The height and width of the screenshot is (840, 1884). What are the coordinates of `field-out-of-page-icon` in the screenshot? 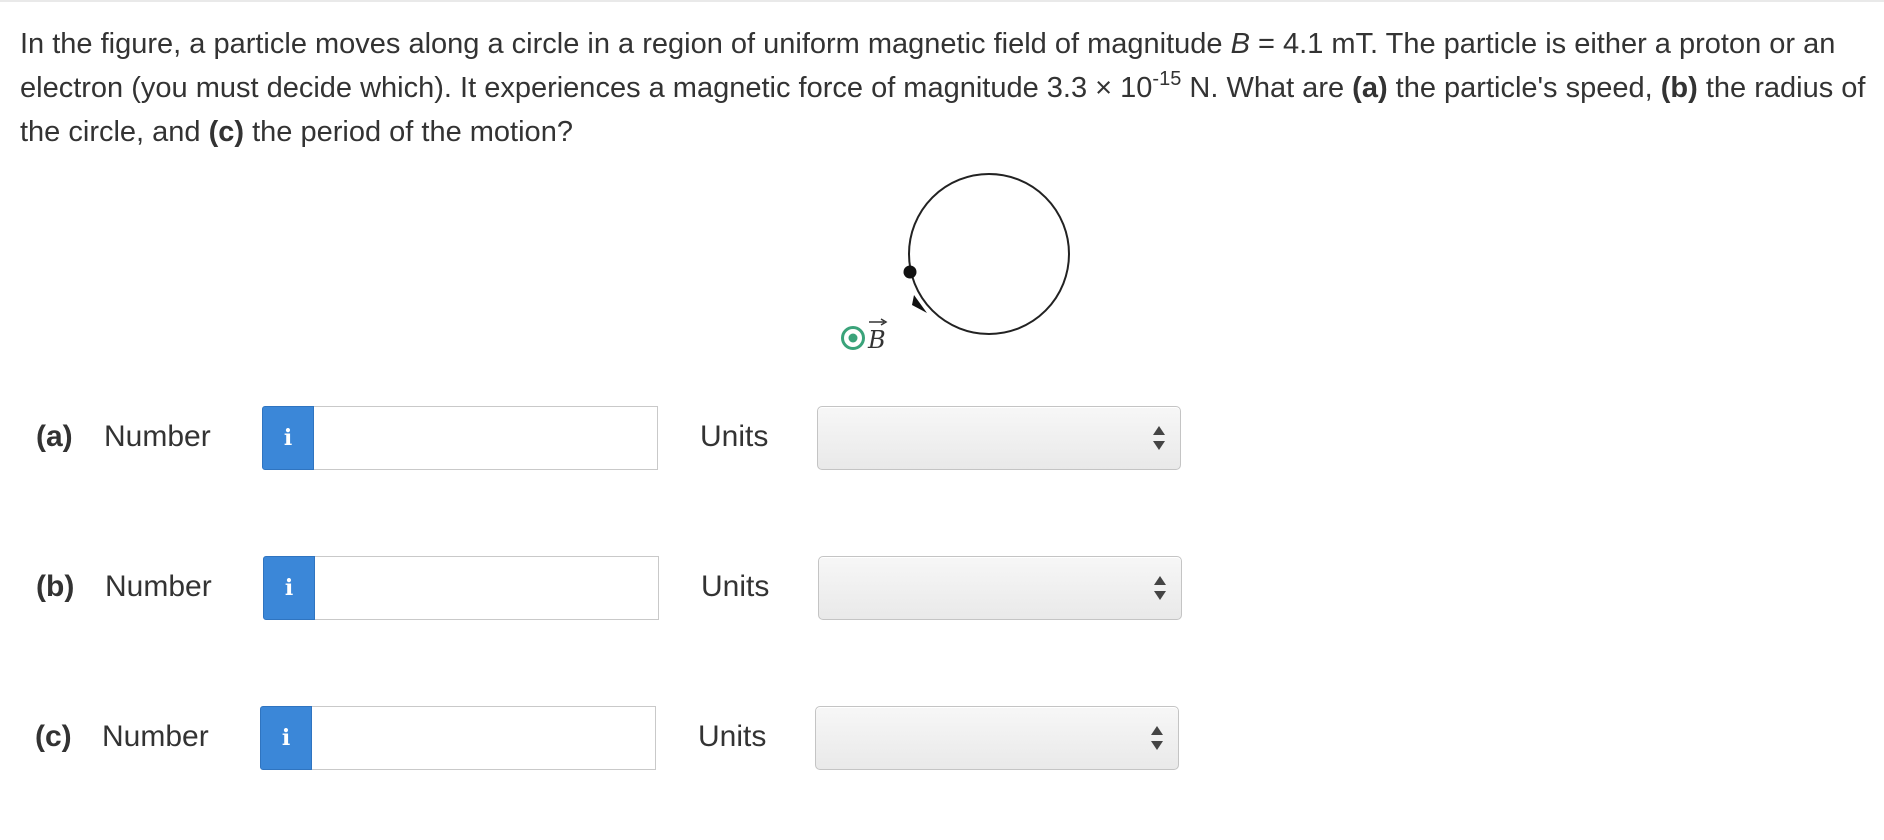 It's located at (853, 338).